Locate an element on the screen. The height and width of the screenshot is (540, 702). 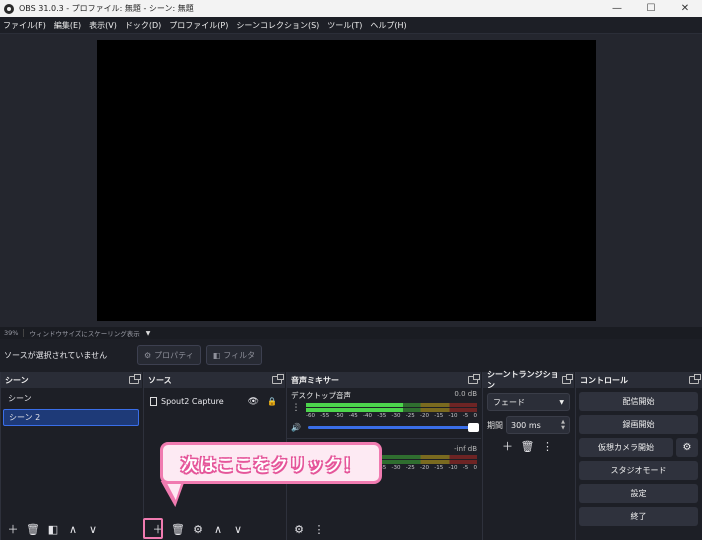
menu-profile: プロファイル(P) is located at coordinates (198, 25).